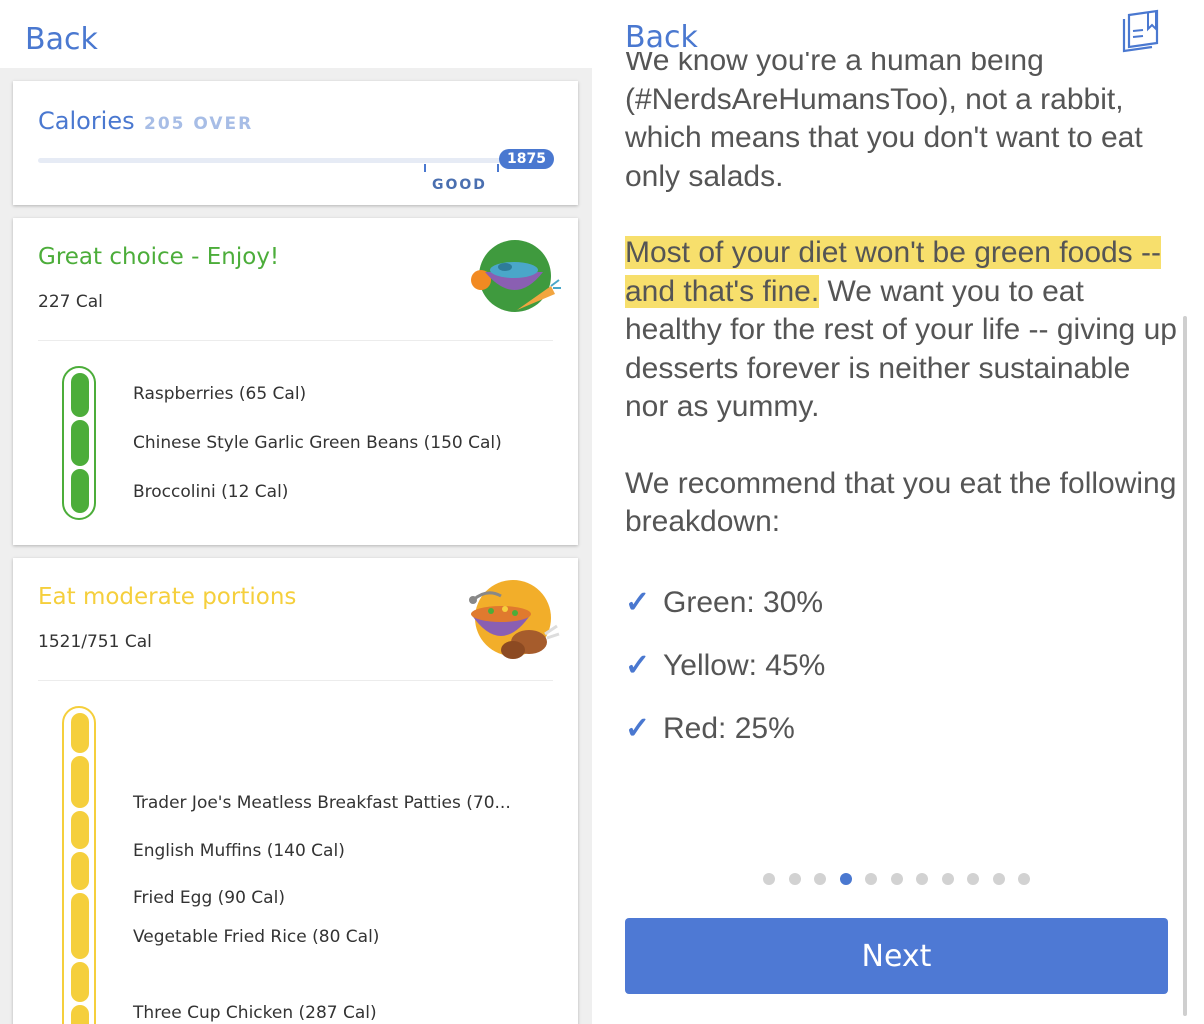  What do you see at coordinates (516, 276) in the screenshot?
I see `salad-bowl-icon` at bounding box center [516, 276].